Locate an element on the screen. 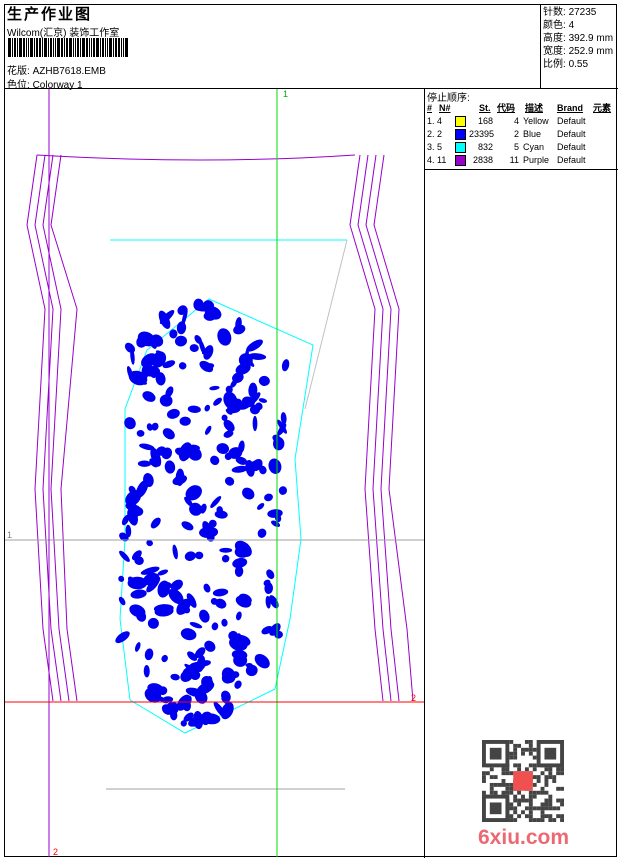  watermark-logo: 6xiu.com is located at coordinates (524, 837).